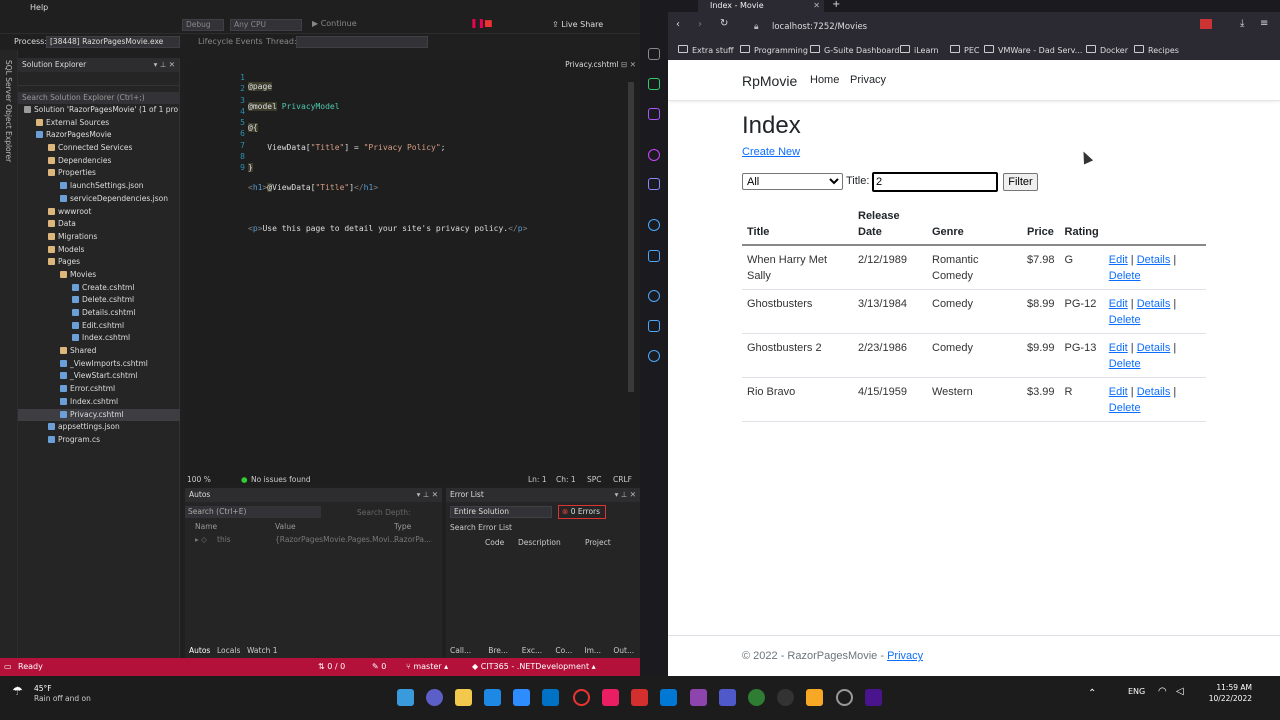 The width and height of the screenshot is (1280, 720). Describe the element at coordinates (99, 288) in the screenshot. I see `tree-item: Create.cshtml` at that location.